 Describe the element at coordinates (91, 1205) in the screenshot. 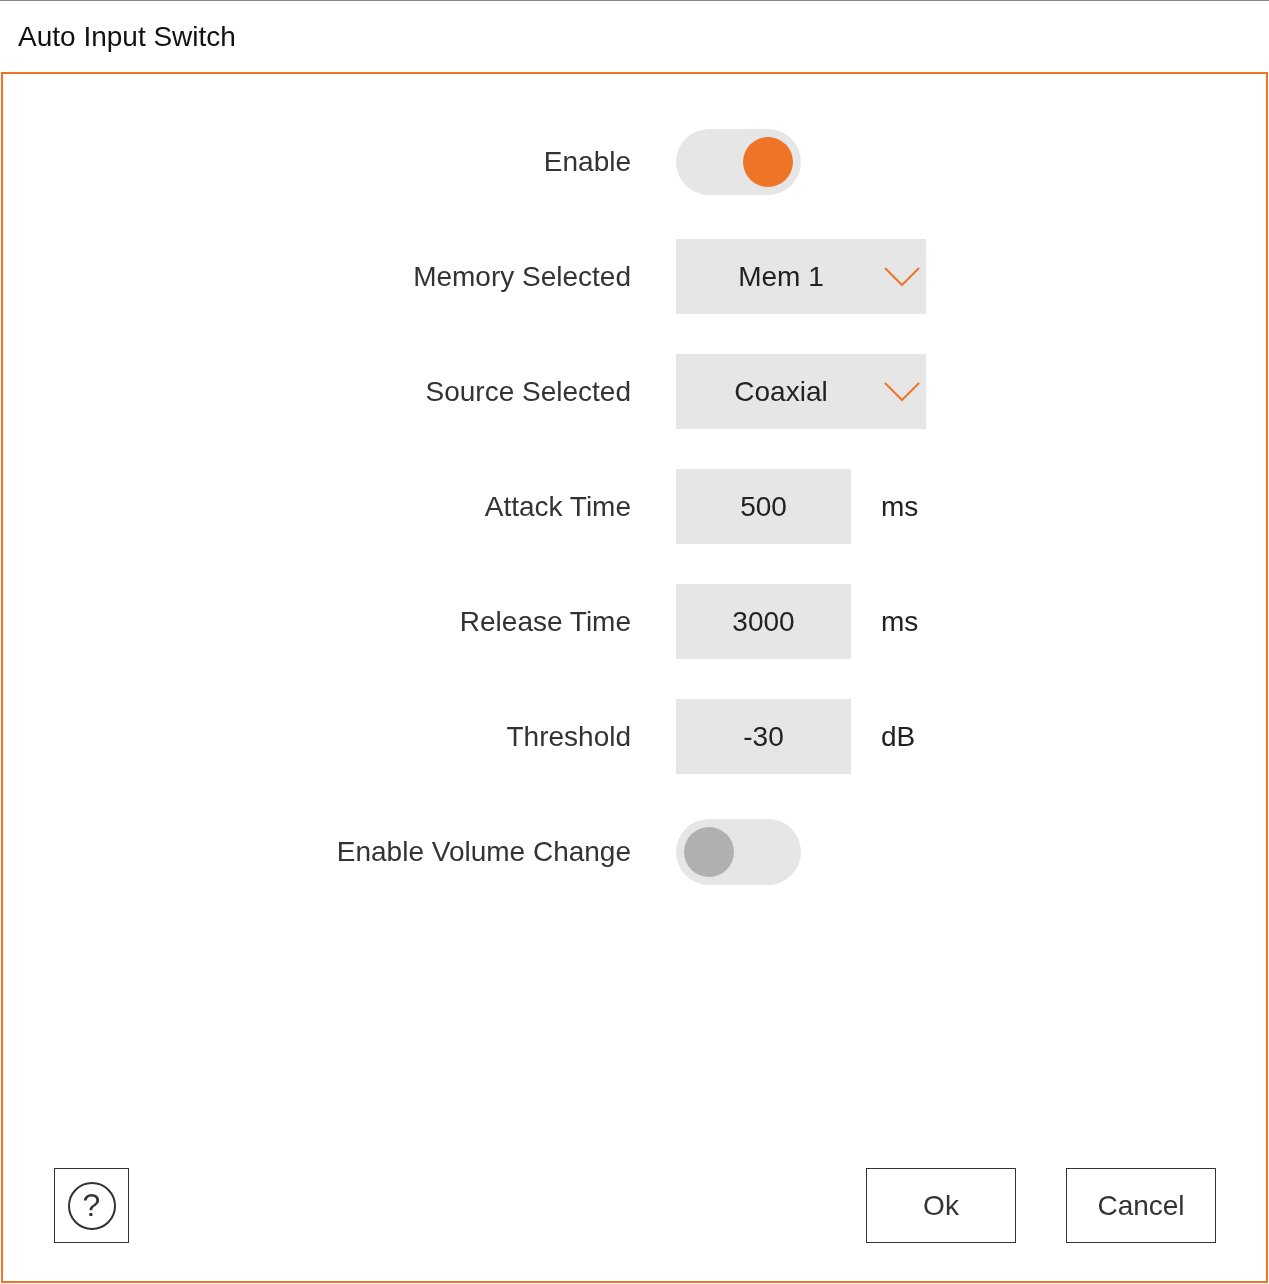

I see `help-button: ?` at that location.